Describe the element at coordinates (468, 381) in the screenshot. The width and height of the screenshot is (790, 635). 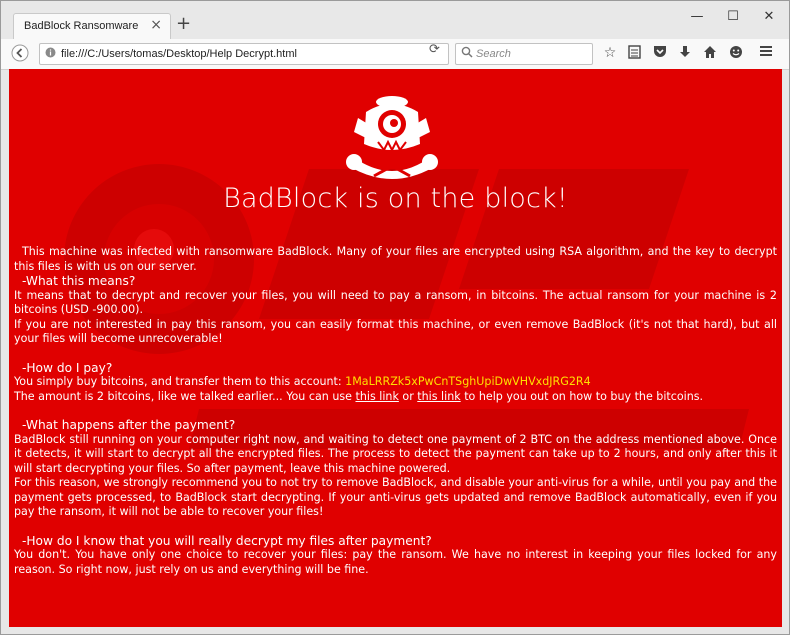
I see `bitcoin-address: 1MaLRRZk5xPwCnTSghUpiDwVHVxdJRG2R4` at that location.